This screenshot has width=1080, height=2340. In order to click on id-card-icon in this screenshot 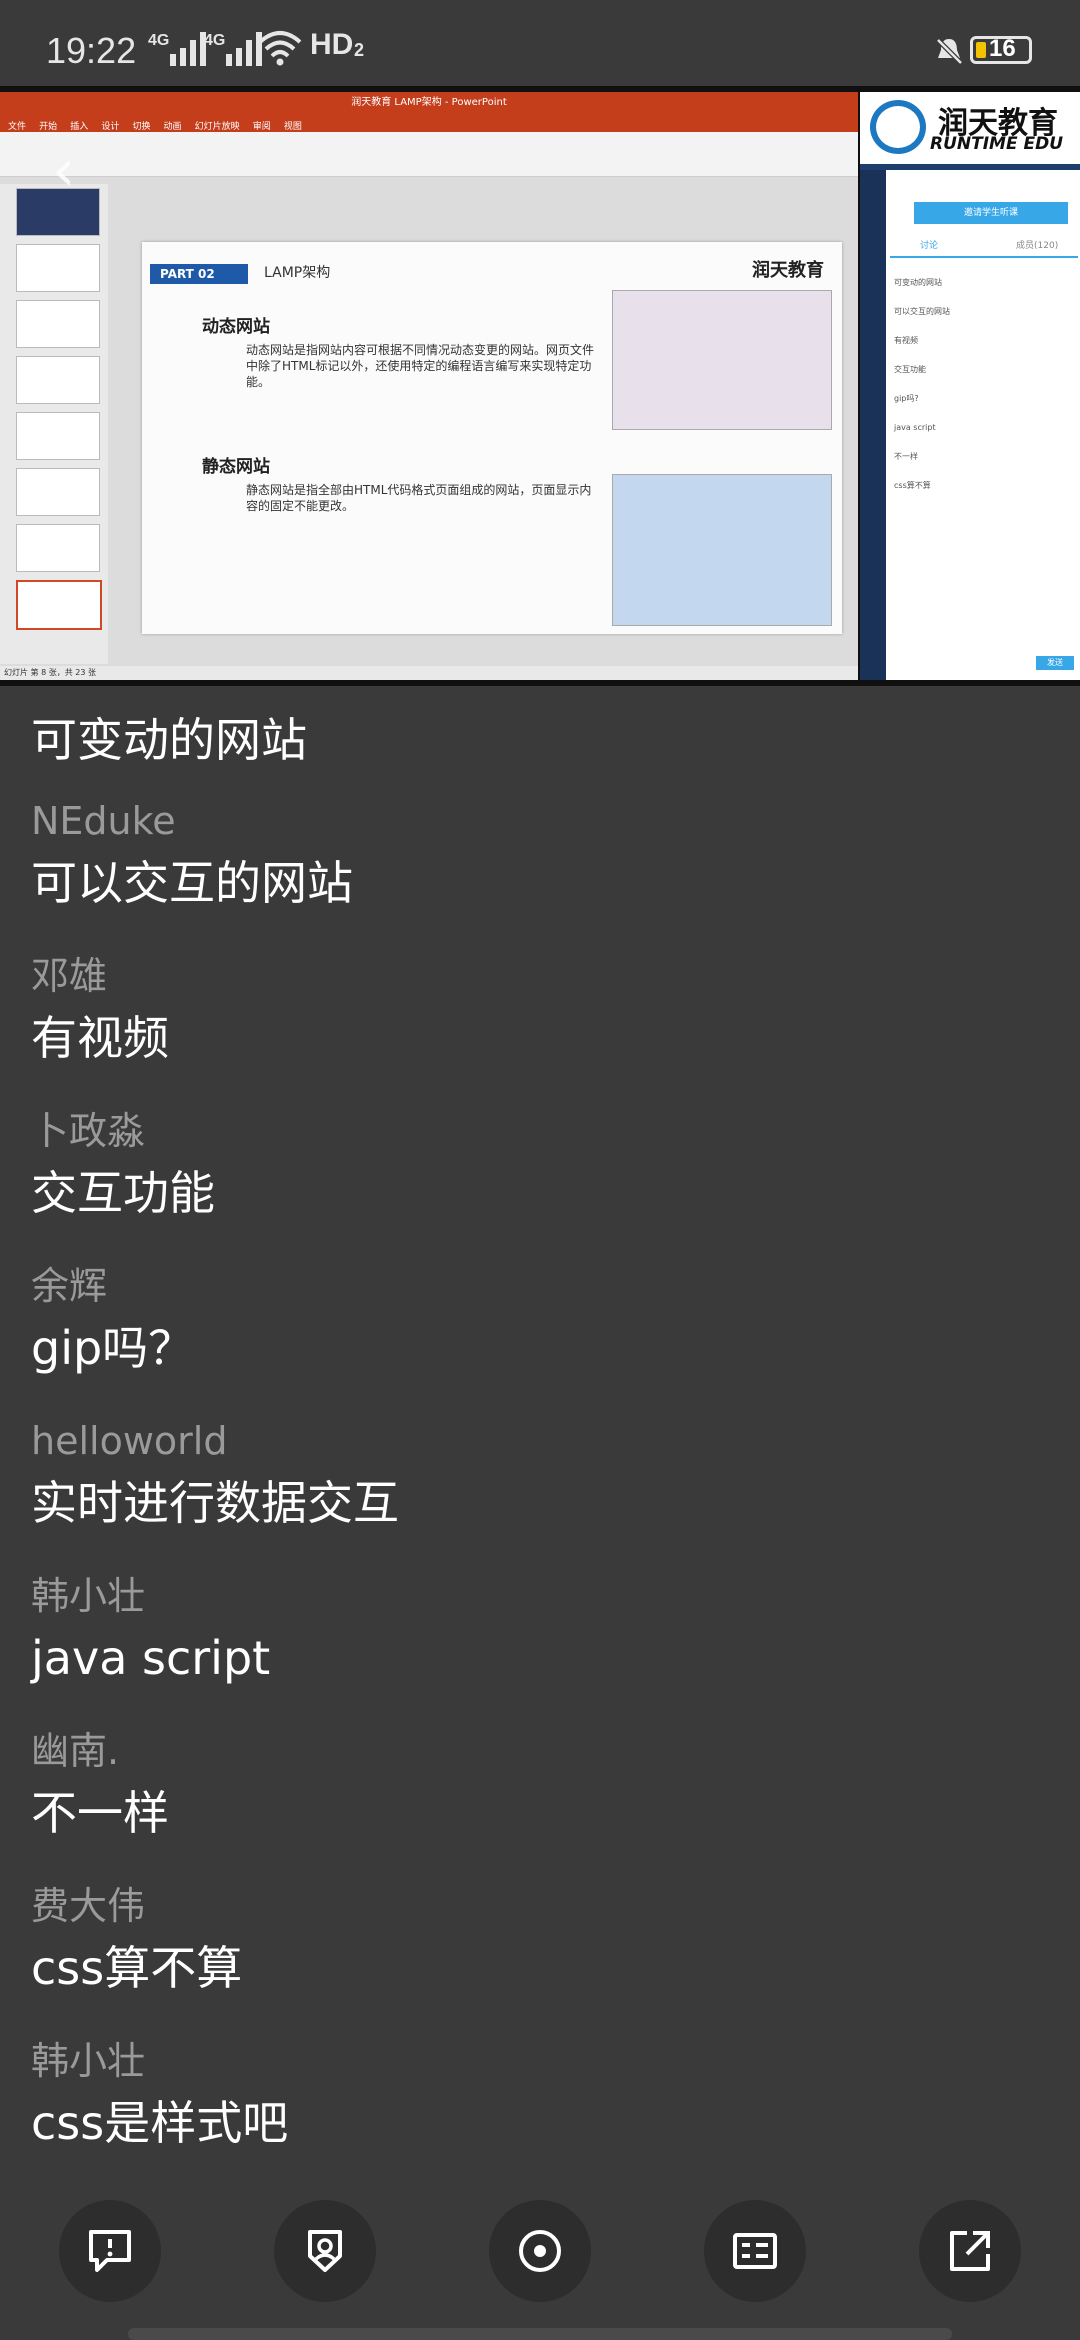, I will do `click(755, 2251)`.